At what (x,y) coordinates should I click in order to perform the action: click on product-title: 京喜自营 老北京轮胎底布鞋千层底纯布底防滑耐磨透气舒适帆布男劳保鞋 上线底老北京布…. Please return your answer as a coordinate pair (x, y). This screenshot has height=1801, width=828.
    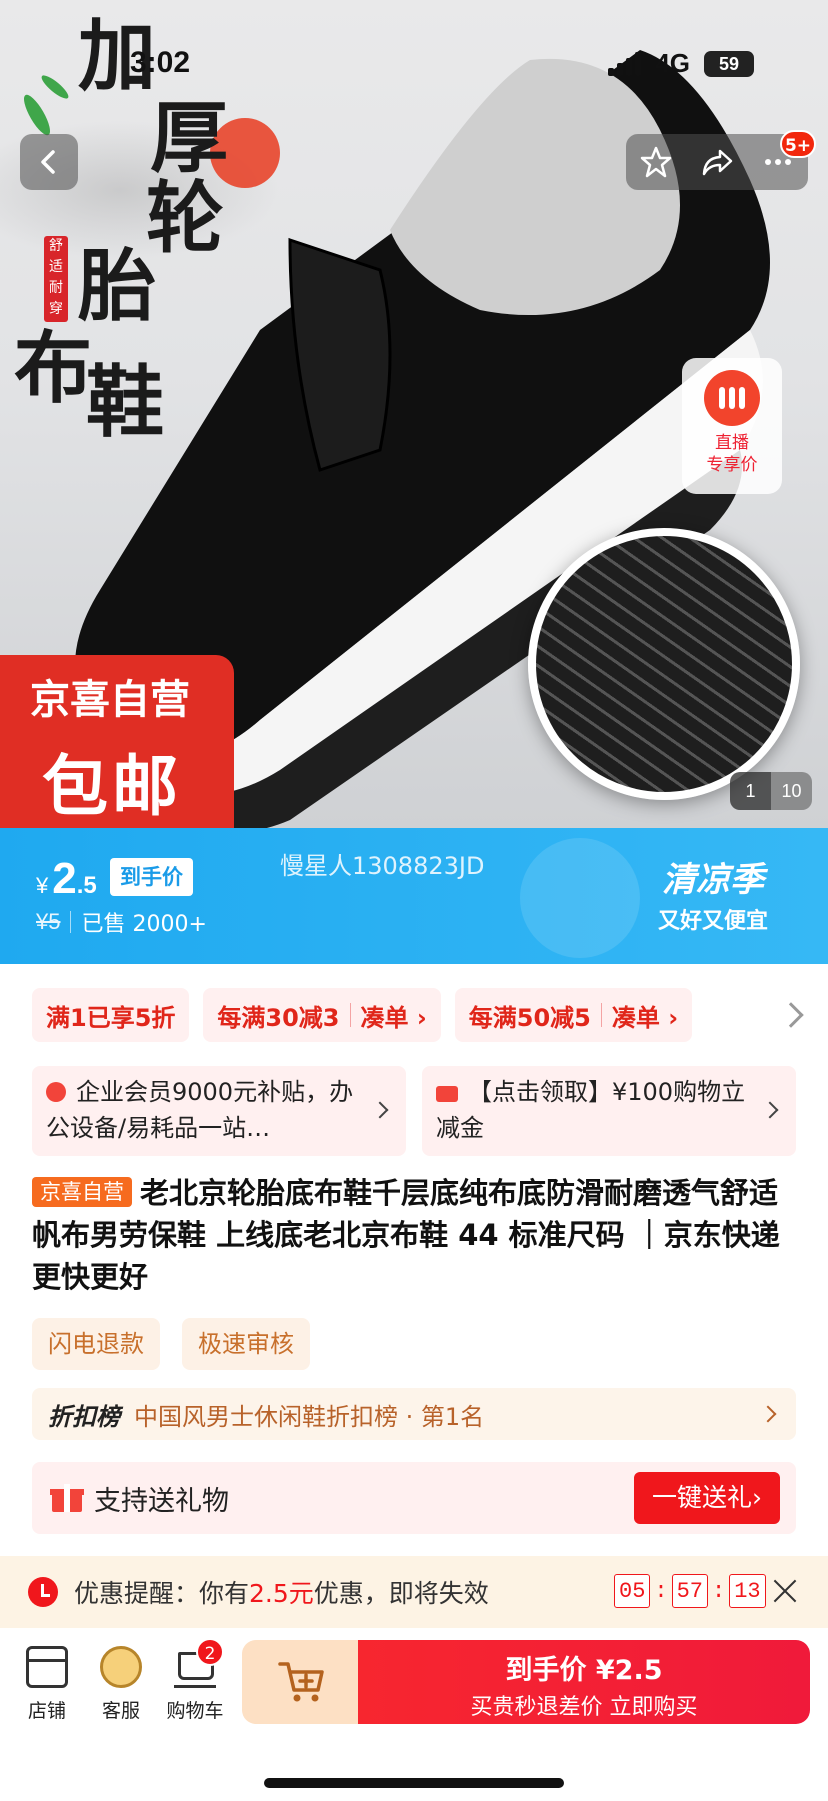
    Looking at the image, I should click on (417, 1235).